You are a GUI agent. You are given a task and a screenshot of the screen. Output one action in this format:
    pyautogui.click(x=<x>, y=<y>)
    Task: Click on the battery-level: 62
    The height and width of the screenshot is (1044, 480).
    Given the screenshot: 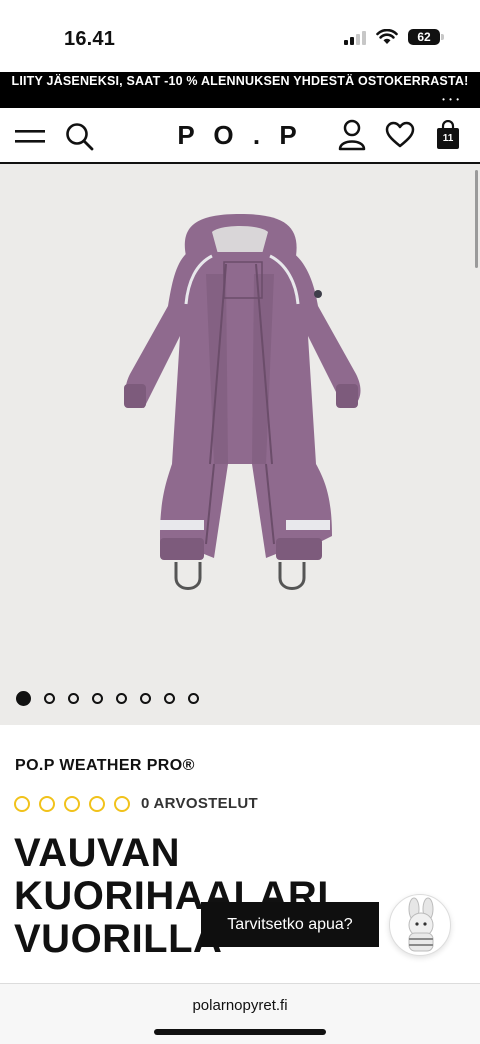 What is the action you would take?
    pyautogui.click(x=424, y=37)
    